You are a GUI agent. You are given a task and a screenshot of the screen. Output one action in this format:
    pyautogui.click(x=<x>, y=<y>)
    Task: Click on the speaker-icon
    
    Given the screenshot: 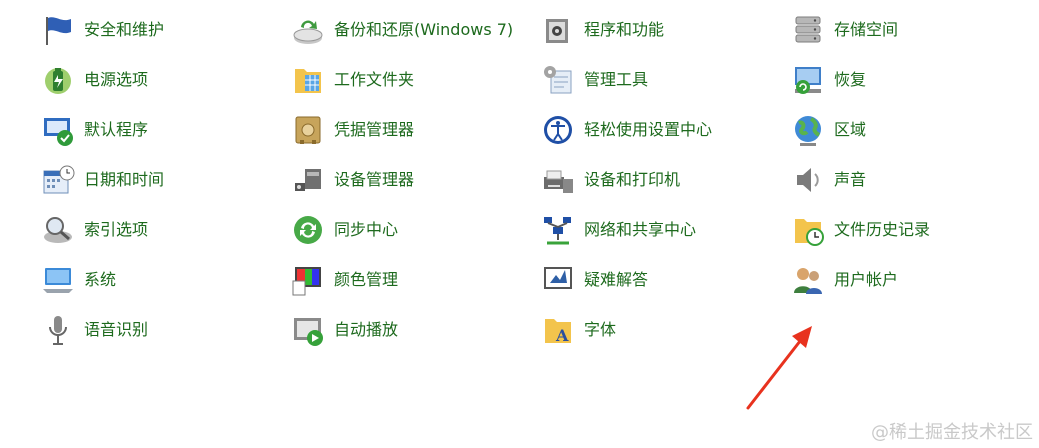 What is the action you would take?
    pyautogui.click(x=808, y=180)
    